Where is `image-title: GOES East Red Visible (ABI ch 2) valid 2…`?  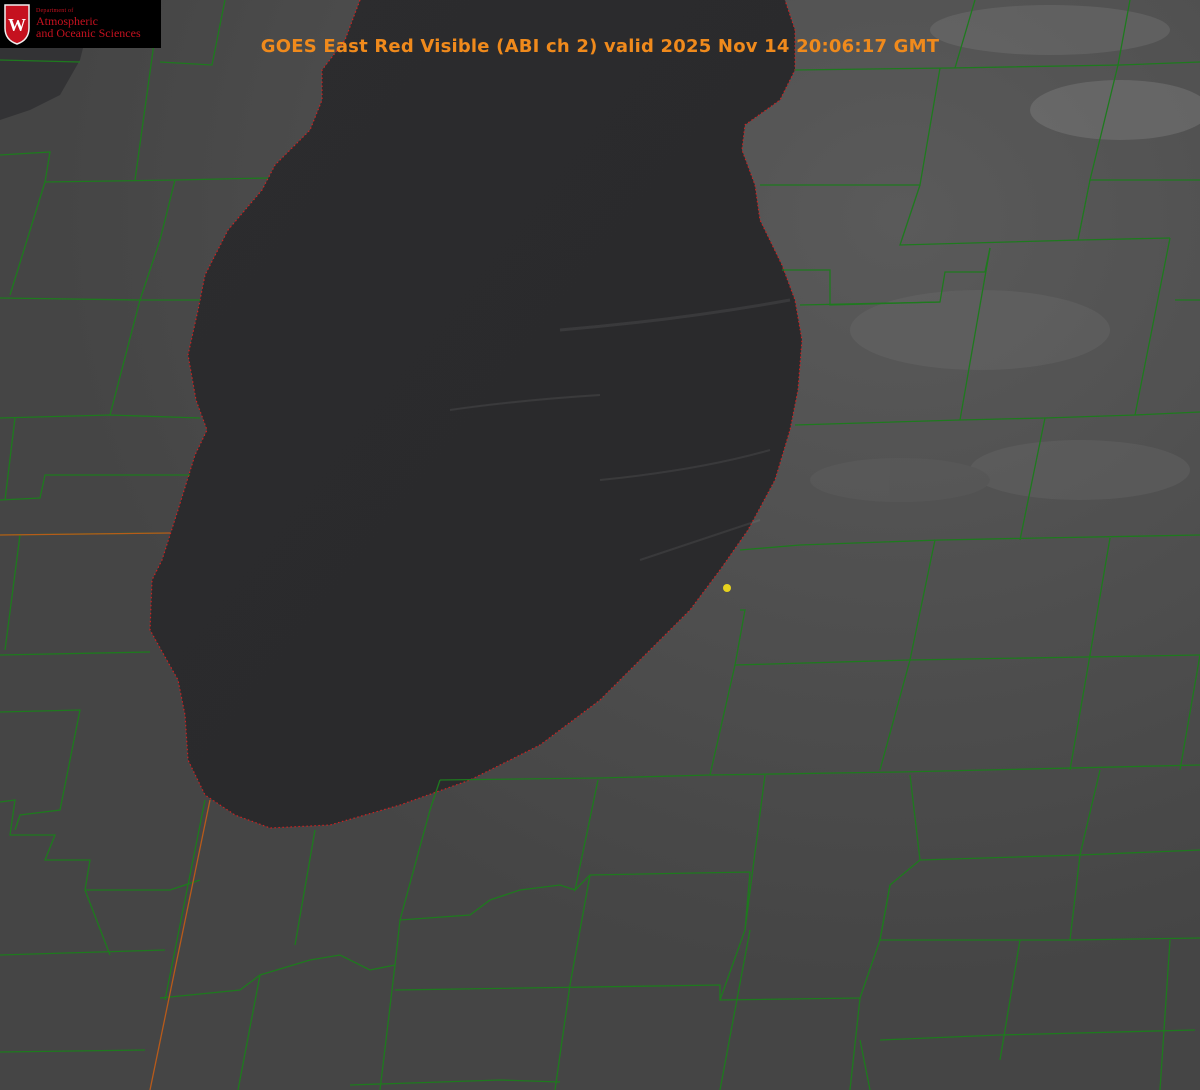 image-title: GOES East Red Visible (ABI ch 2) valid 2… is located at coordinates (600, 46).